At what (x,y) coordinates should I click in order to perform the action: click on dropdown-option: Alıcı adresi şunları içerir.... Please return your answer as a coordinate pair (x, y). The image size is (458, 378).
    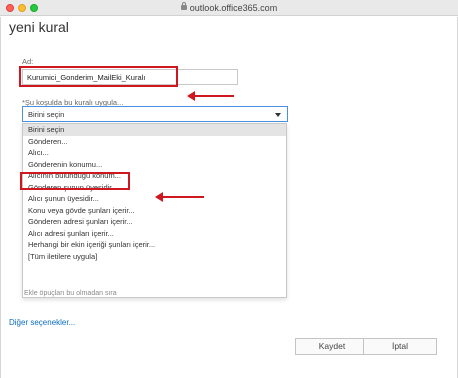
    Looking at the image, I should click on (154, 234).